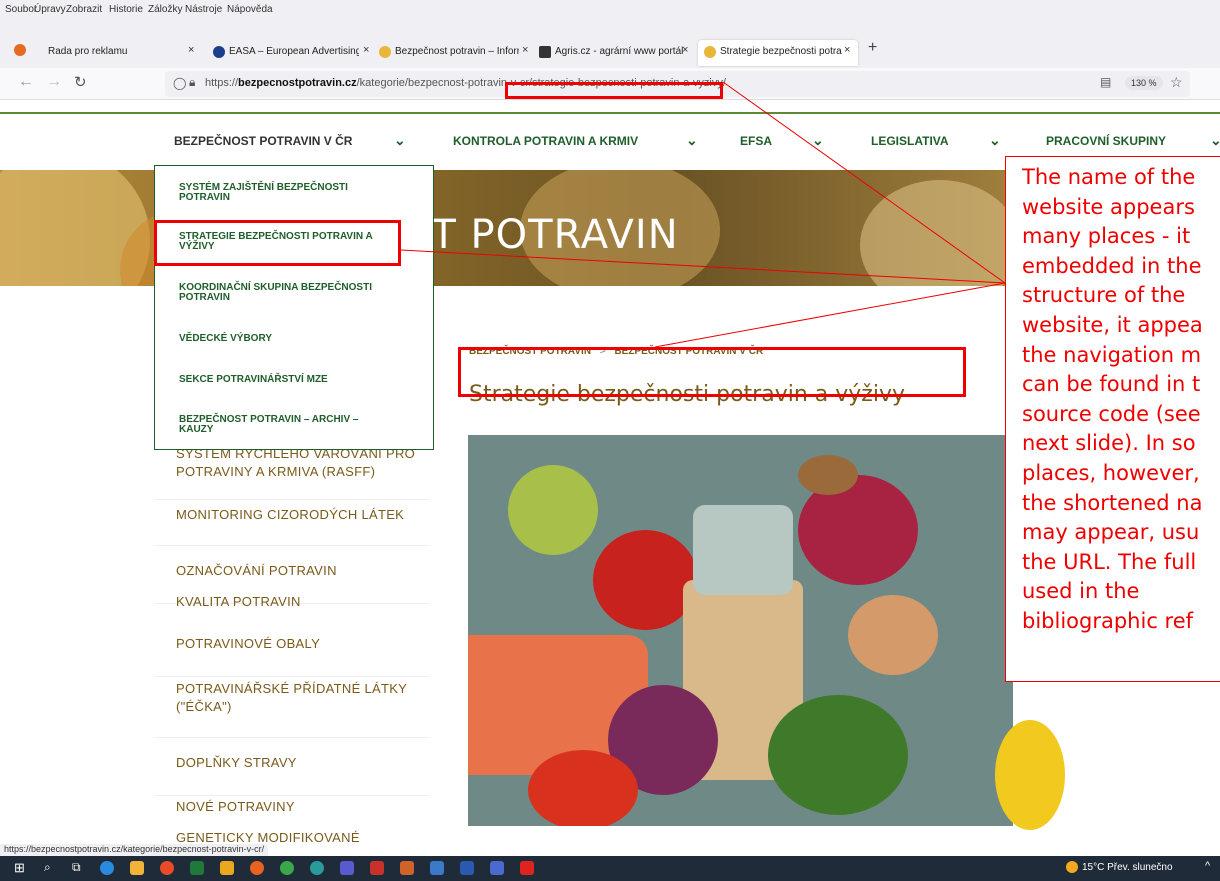 This screenshot has height=881, width=1220. I want to click on chevron-up-icon: ^, so click(1207, 866).